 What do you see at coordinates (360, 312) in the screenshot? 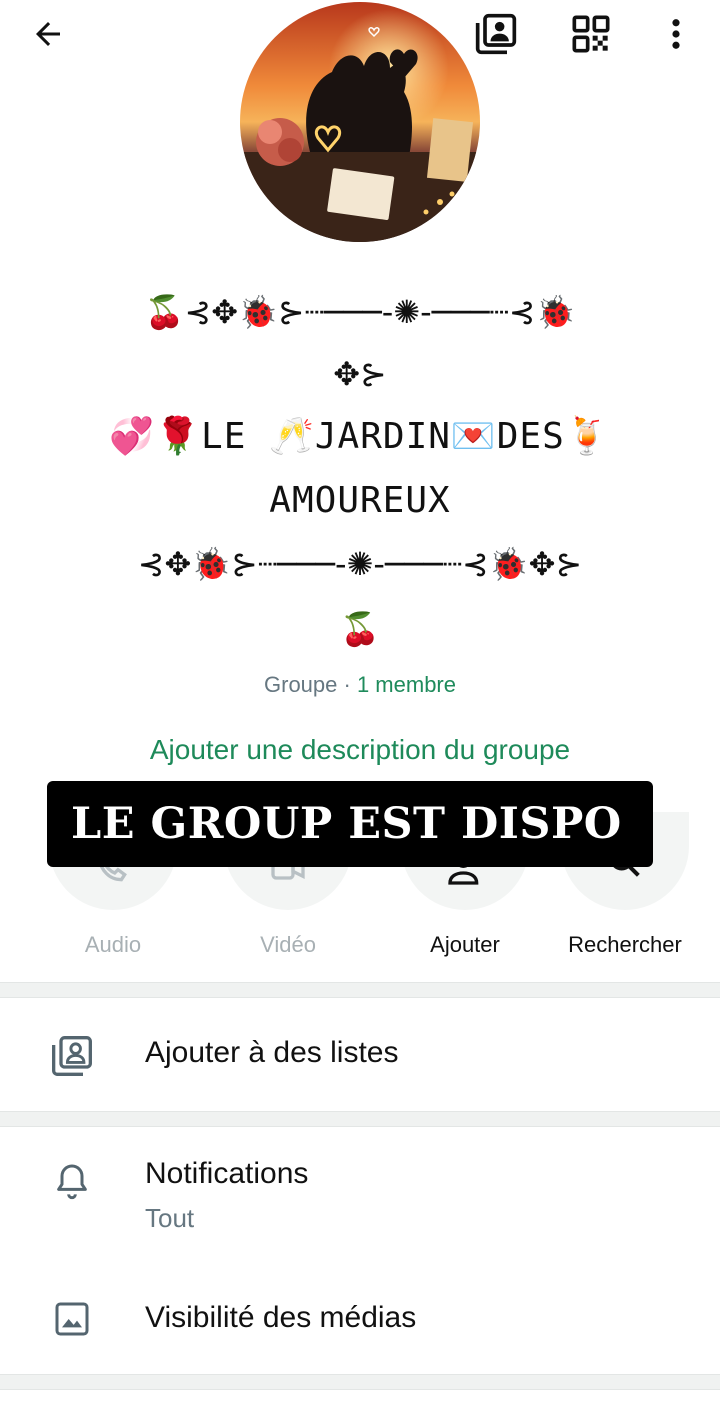
I see `group-name-line: 🍒⊰✥🐞⊱┈───-✺-───┈⊰🐞` at bounding box center [360, 312].